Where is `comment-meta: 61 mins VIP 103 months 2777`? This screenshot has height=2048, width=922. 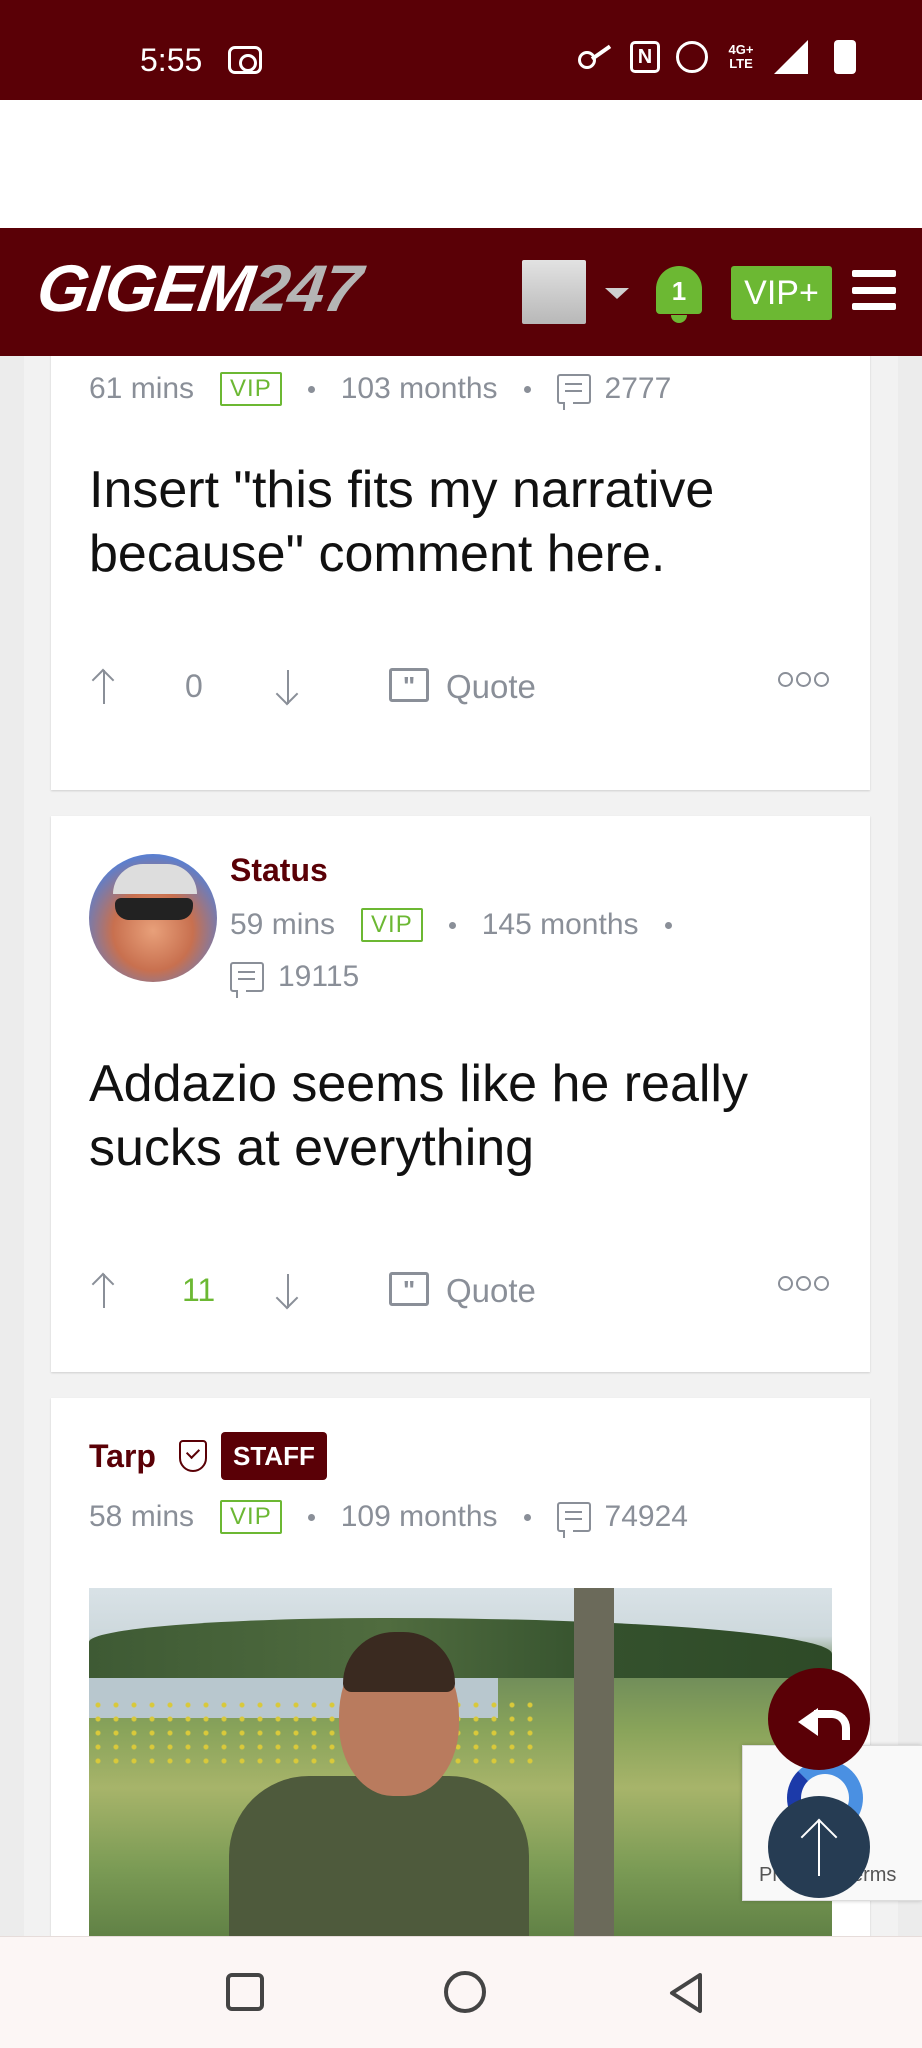 comment-meta: 61 mins VIP 103 months 2777 is located at coordinates (380, 391).